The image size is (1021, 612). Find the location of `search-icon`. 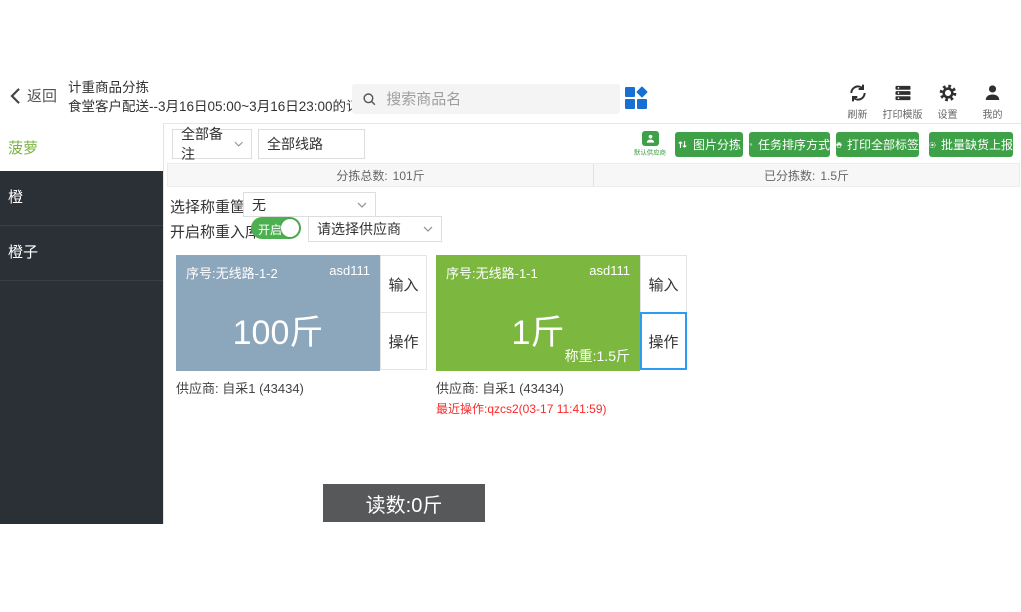

search-icon is located at coordinates (369, 99).